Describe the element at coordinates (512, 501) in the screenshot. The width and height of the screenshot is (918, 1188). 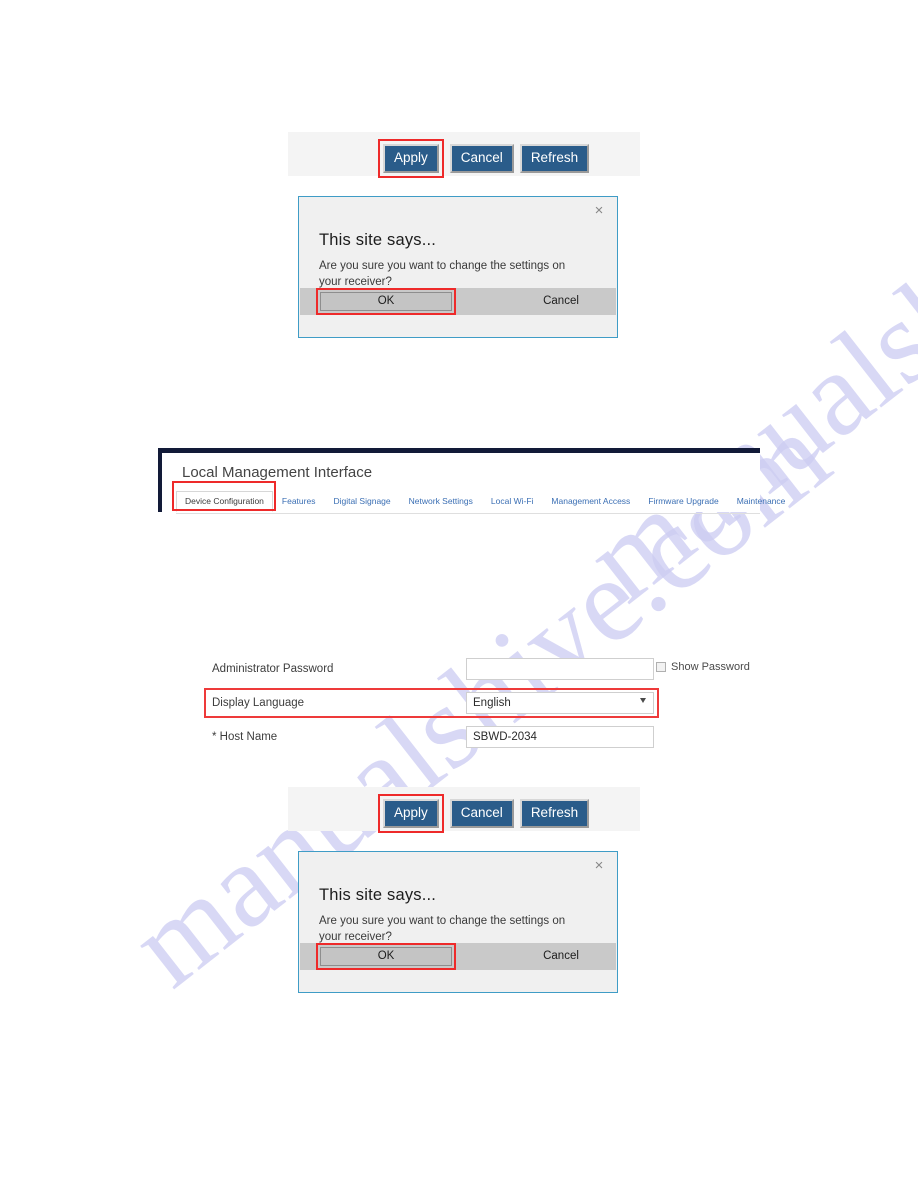
I see `tab-local-wifi: Local Wi-Fi` at that location.